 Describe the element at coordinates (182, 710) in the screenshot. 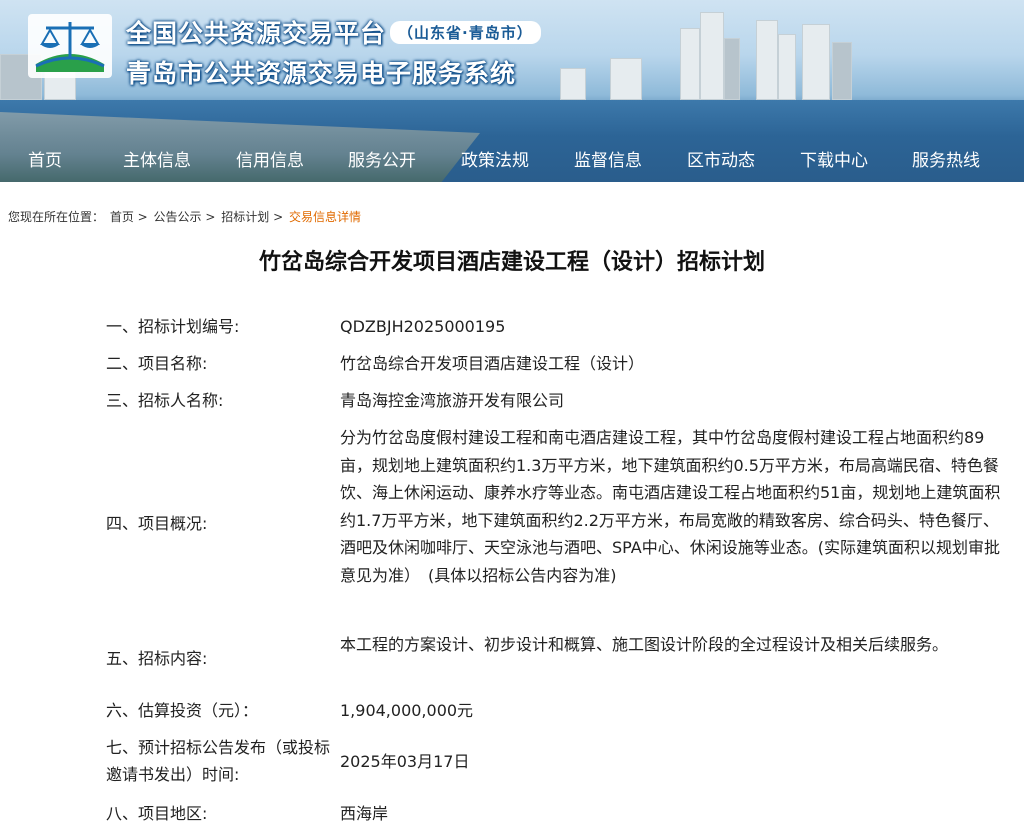

I see `detail-label-investment: 六、估算投资（元）：` at that location.